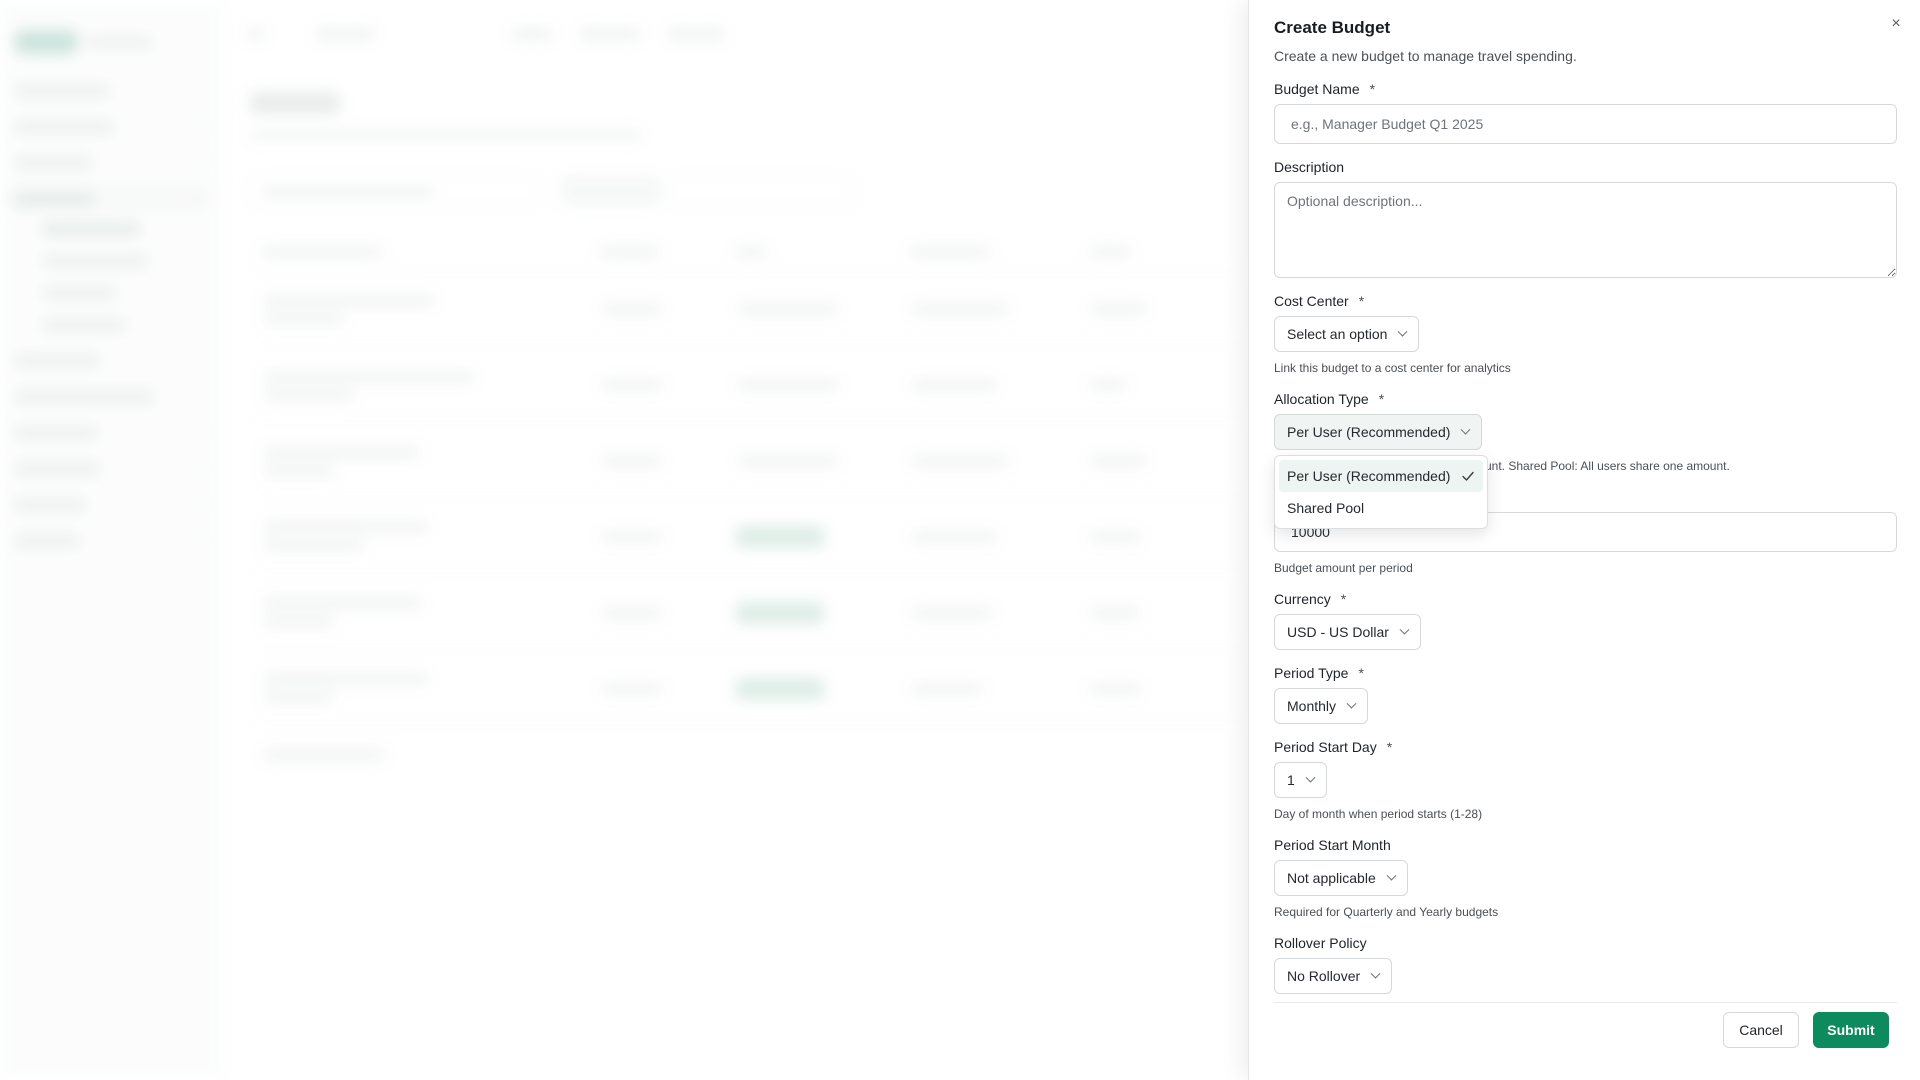 The image size is (1920, 1080). I want to click on allocation-type-select: Per User (Recommended), so click(1378, 432).